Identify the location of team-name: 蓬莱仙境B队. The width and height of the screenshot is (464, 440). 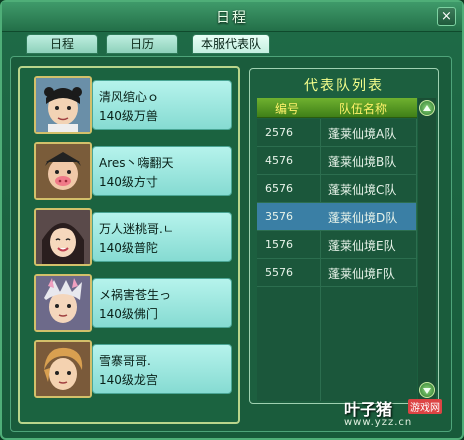
(362, 162).